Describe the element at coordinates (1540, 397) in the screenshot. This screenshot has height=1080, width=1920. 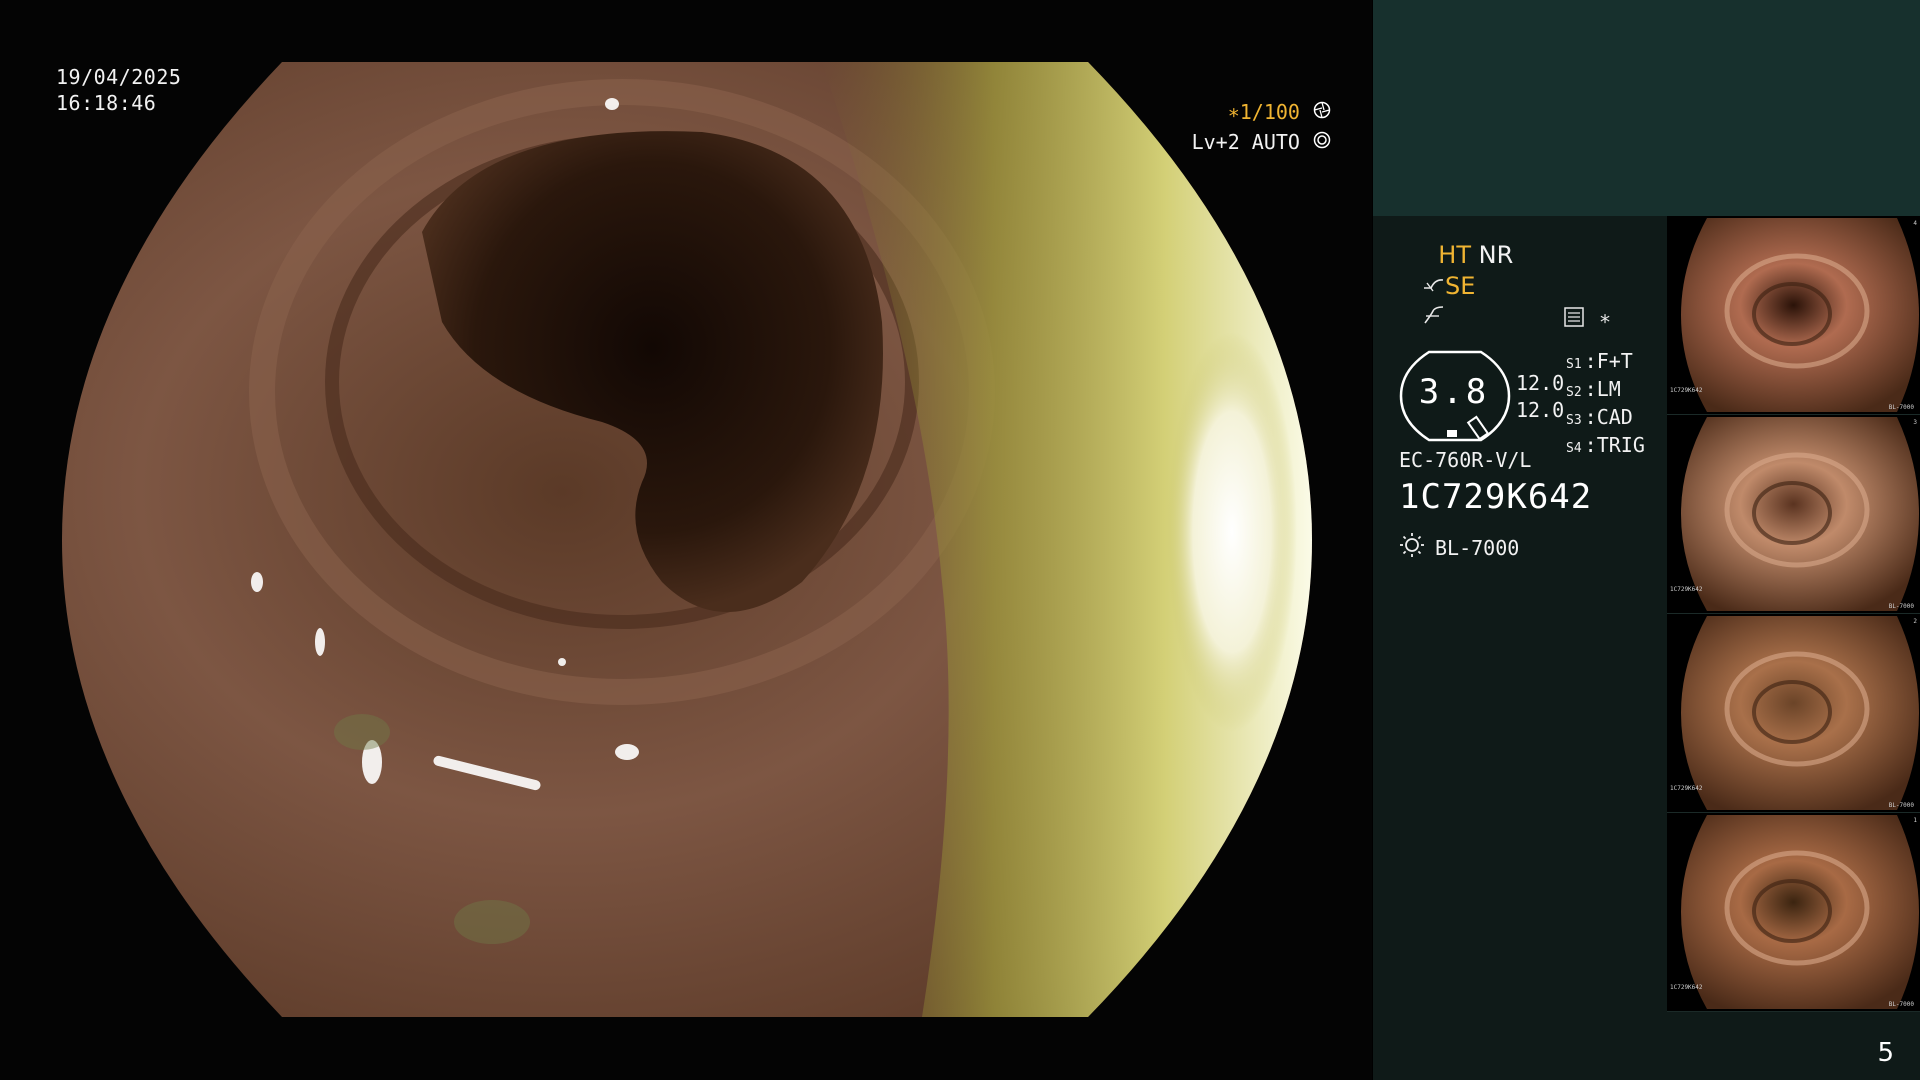
I see `level-values: 12.0 12.0` at that location.